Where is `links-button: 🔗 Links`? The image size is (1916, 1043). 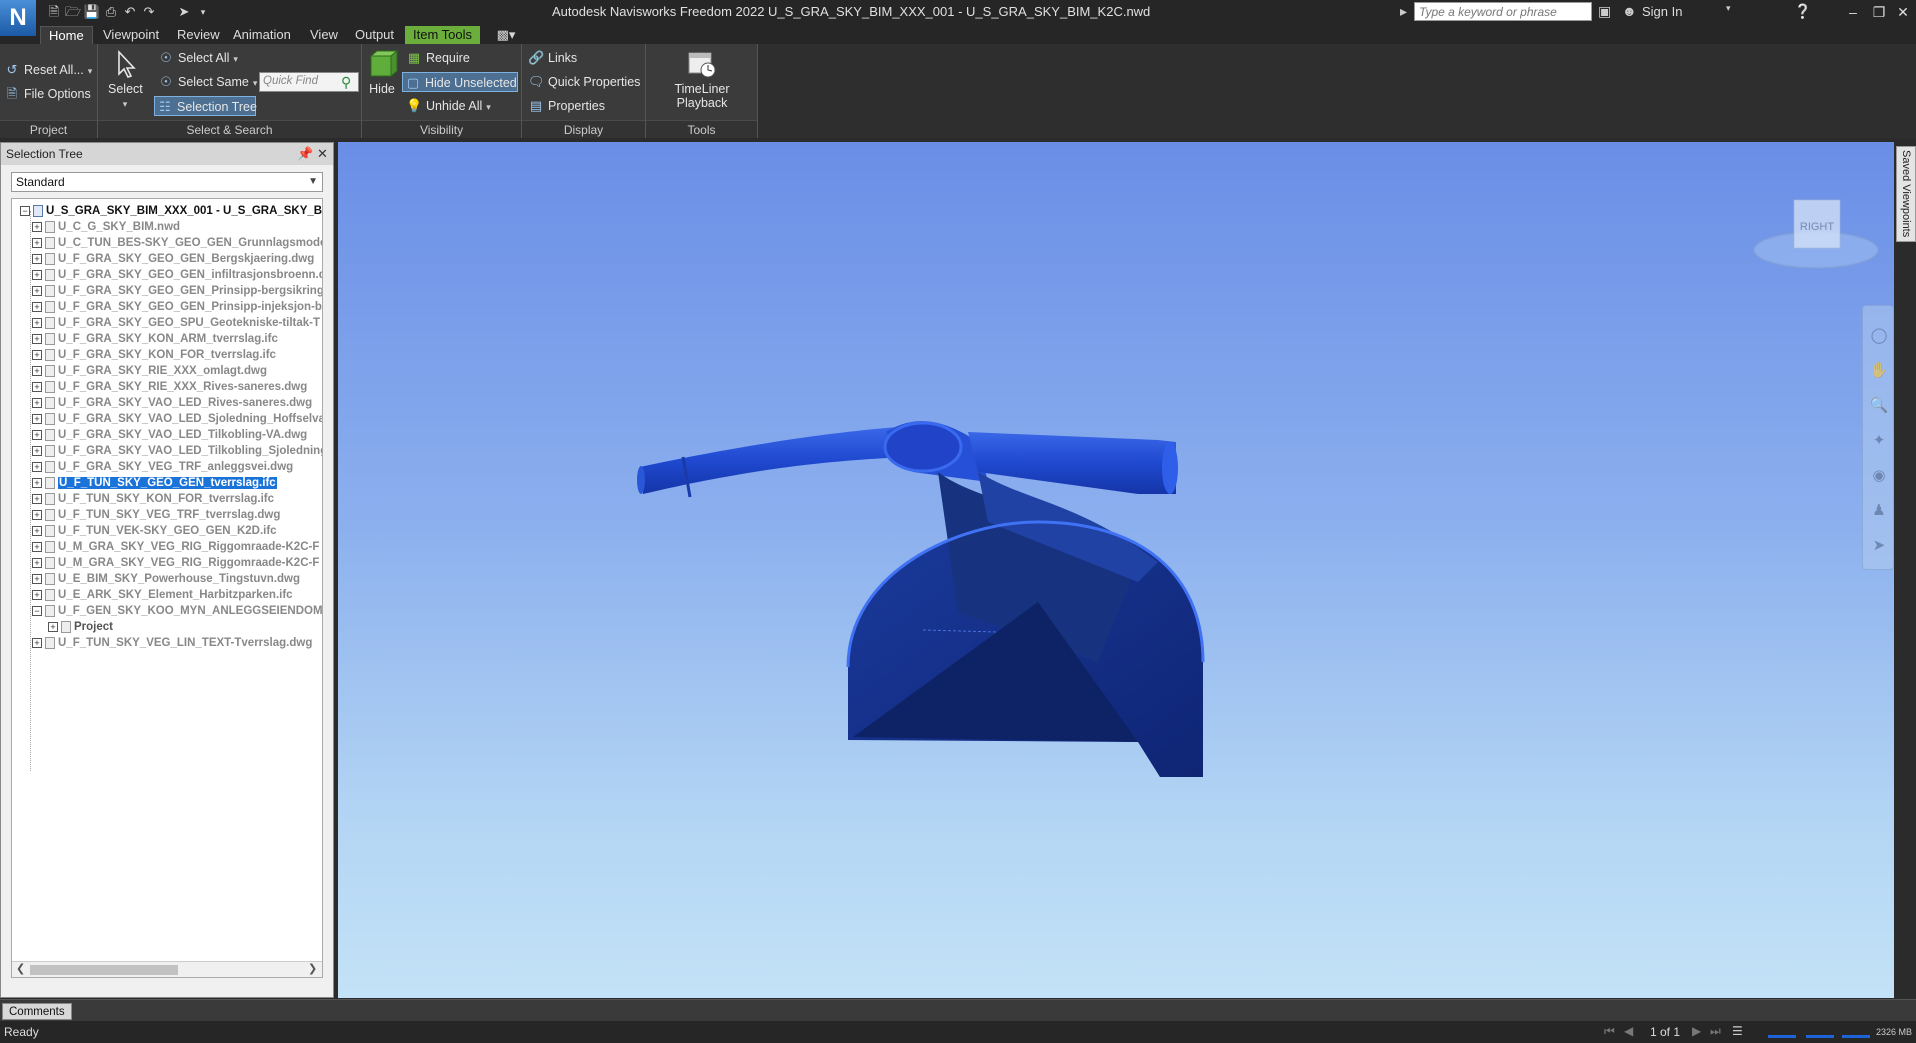
links-button: 🔗 Links is located at coordinates (551, 58).